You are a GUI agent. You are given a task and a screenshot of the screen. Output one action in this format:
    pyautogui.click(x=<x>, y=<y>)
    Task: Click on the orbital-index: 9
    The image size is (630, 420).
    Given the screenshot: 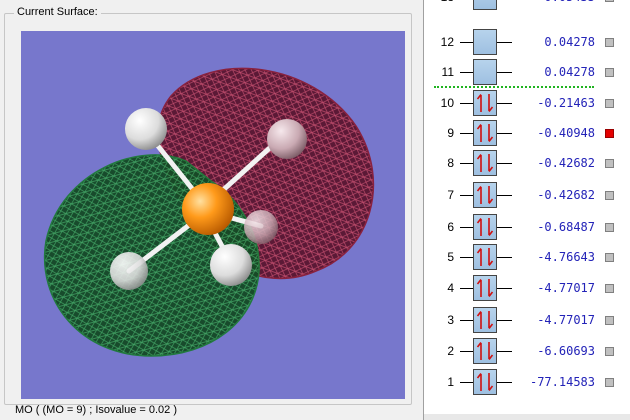 What is the action you would take?
    pyautogui.click(x=450, y=133)
    